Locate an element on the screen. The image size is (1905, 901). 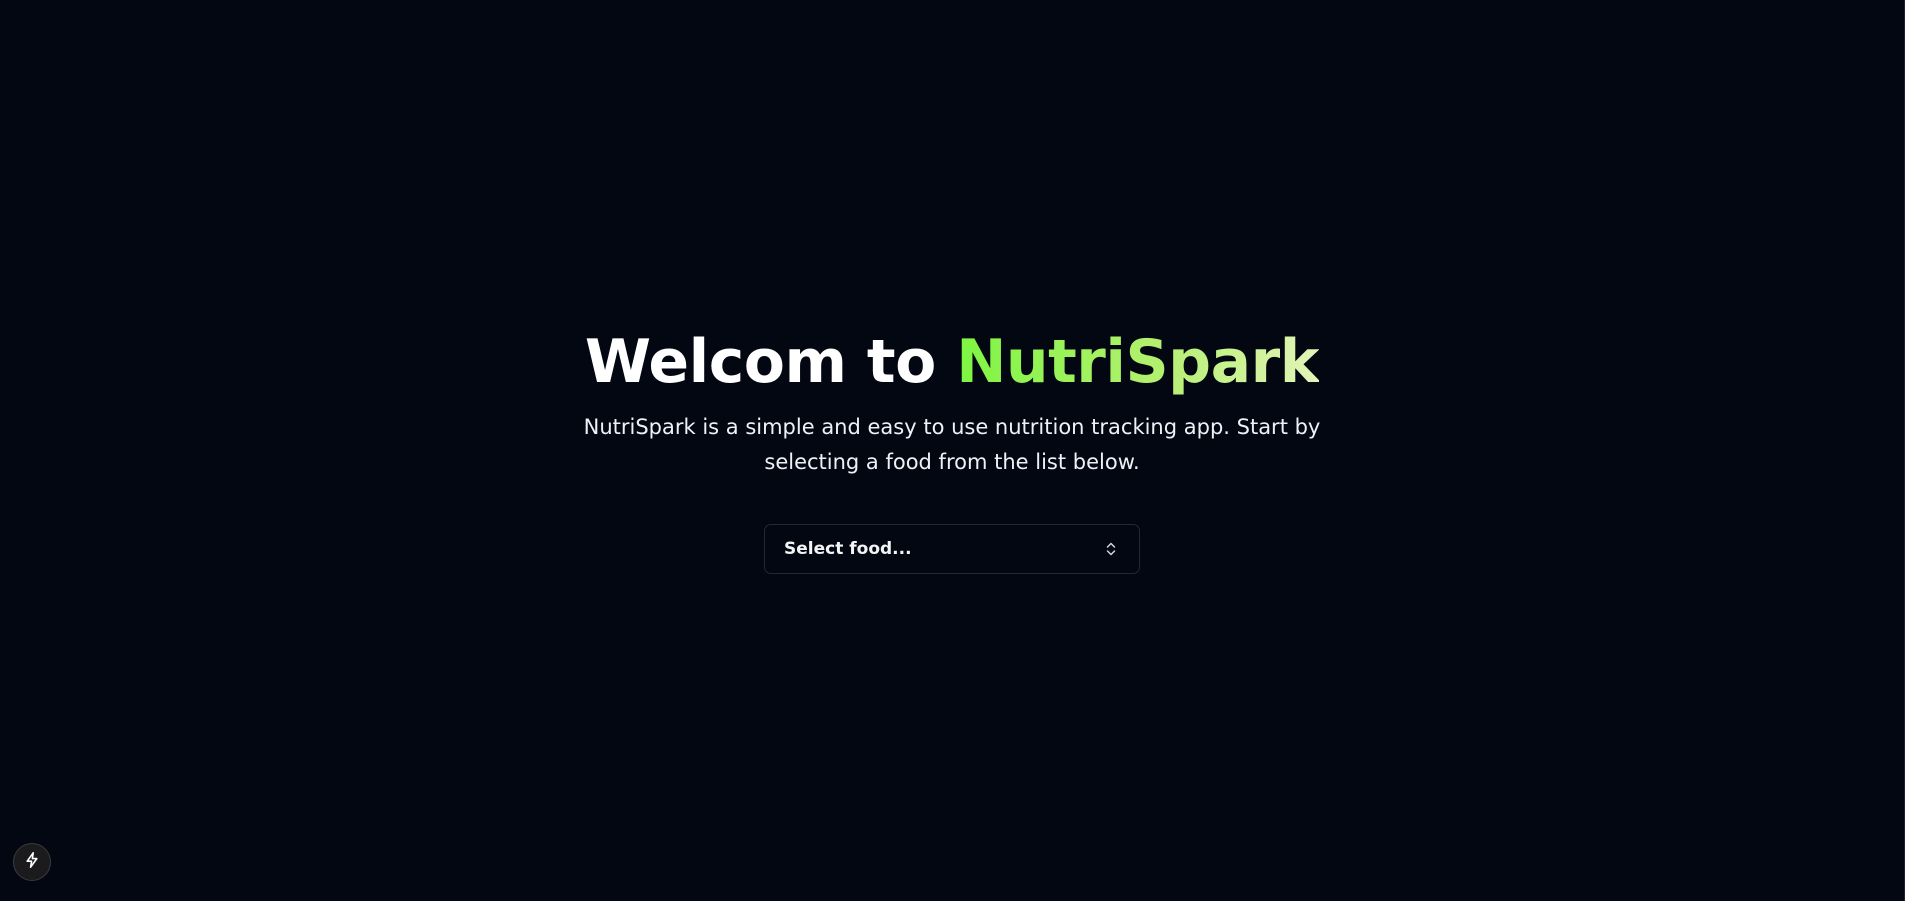
lightning-bolt-icon is located at coordinates (32, 862).